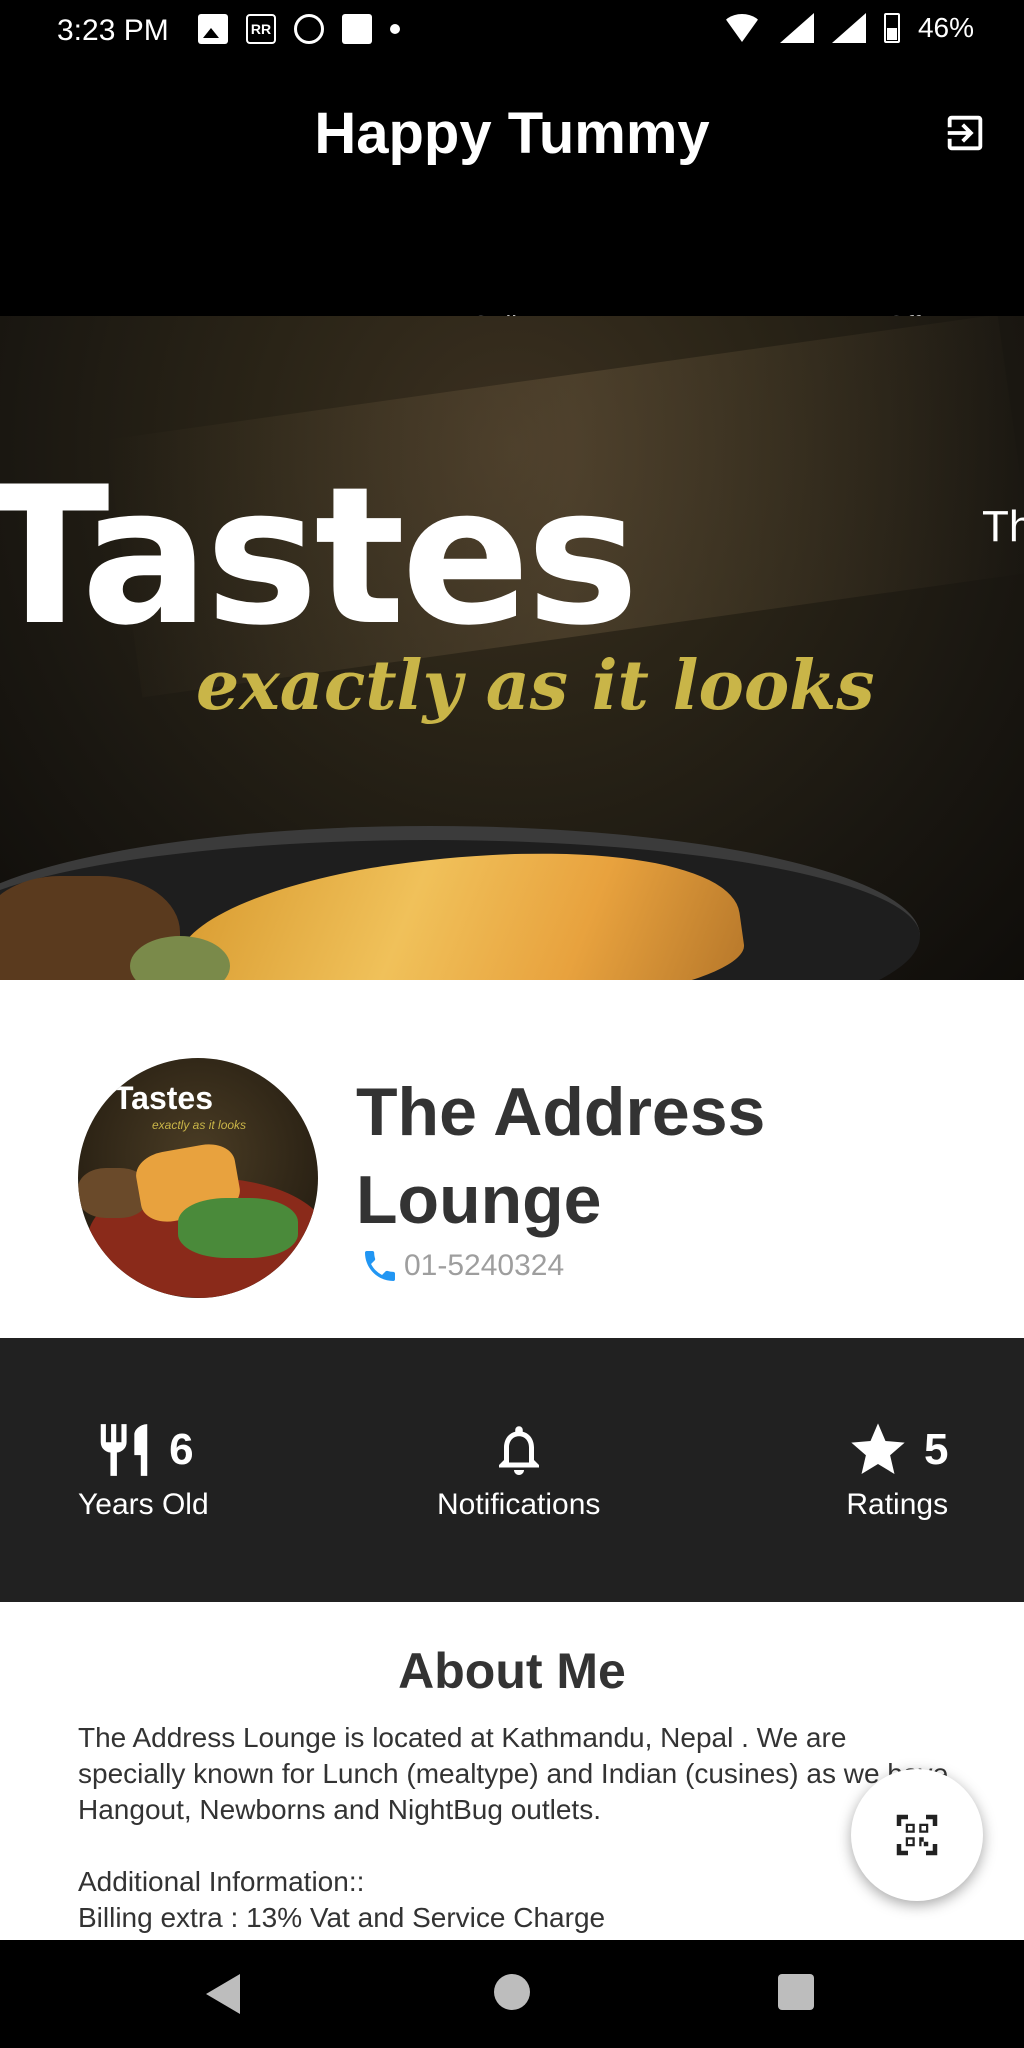 The height and width of the screenshot is (2048, 1024). Describe the element at coordinates (512, 1671) in the screenshot. I see `about-title: About Me` at that location.